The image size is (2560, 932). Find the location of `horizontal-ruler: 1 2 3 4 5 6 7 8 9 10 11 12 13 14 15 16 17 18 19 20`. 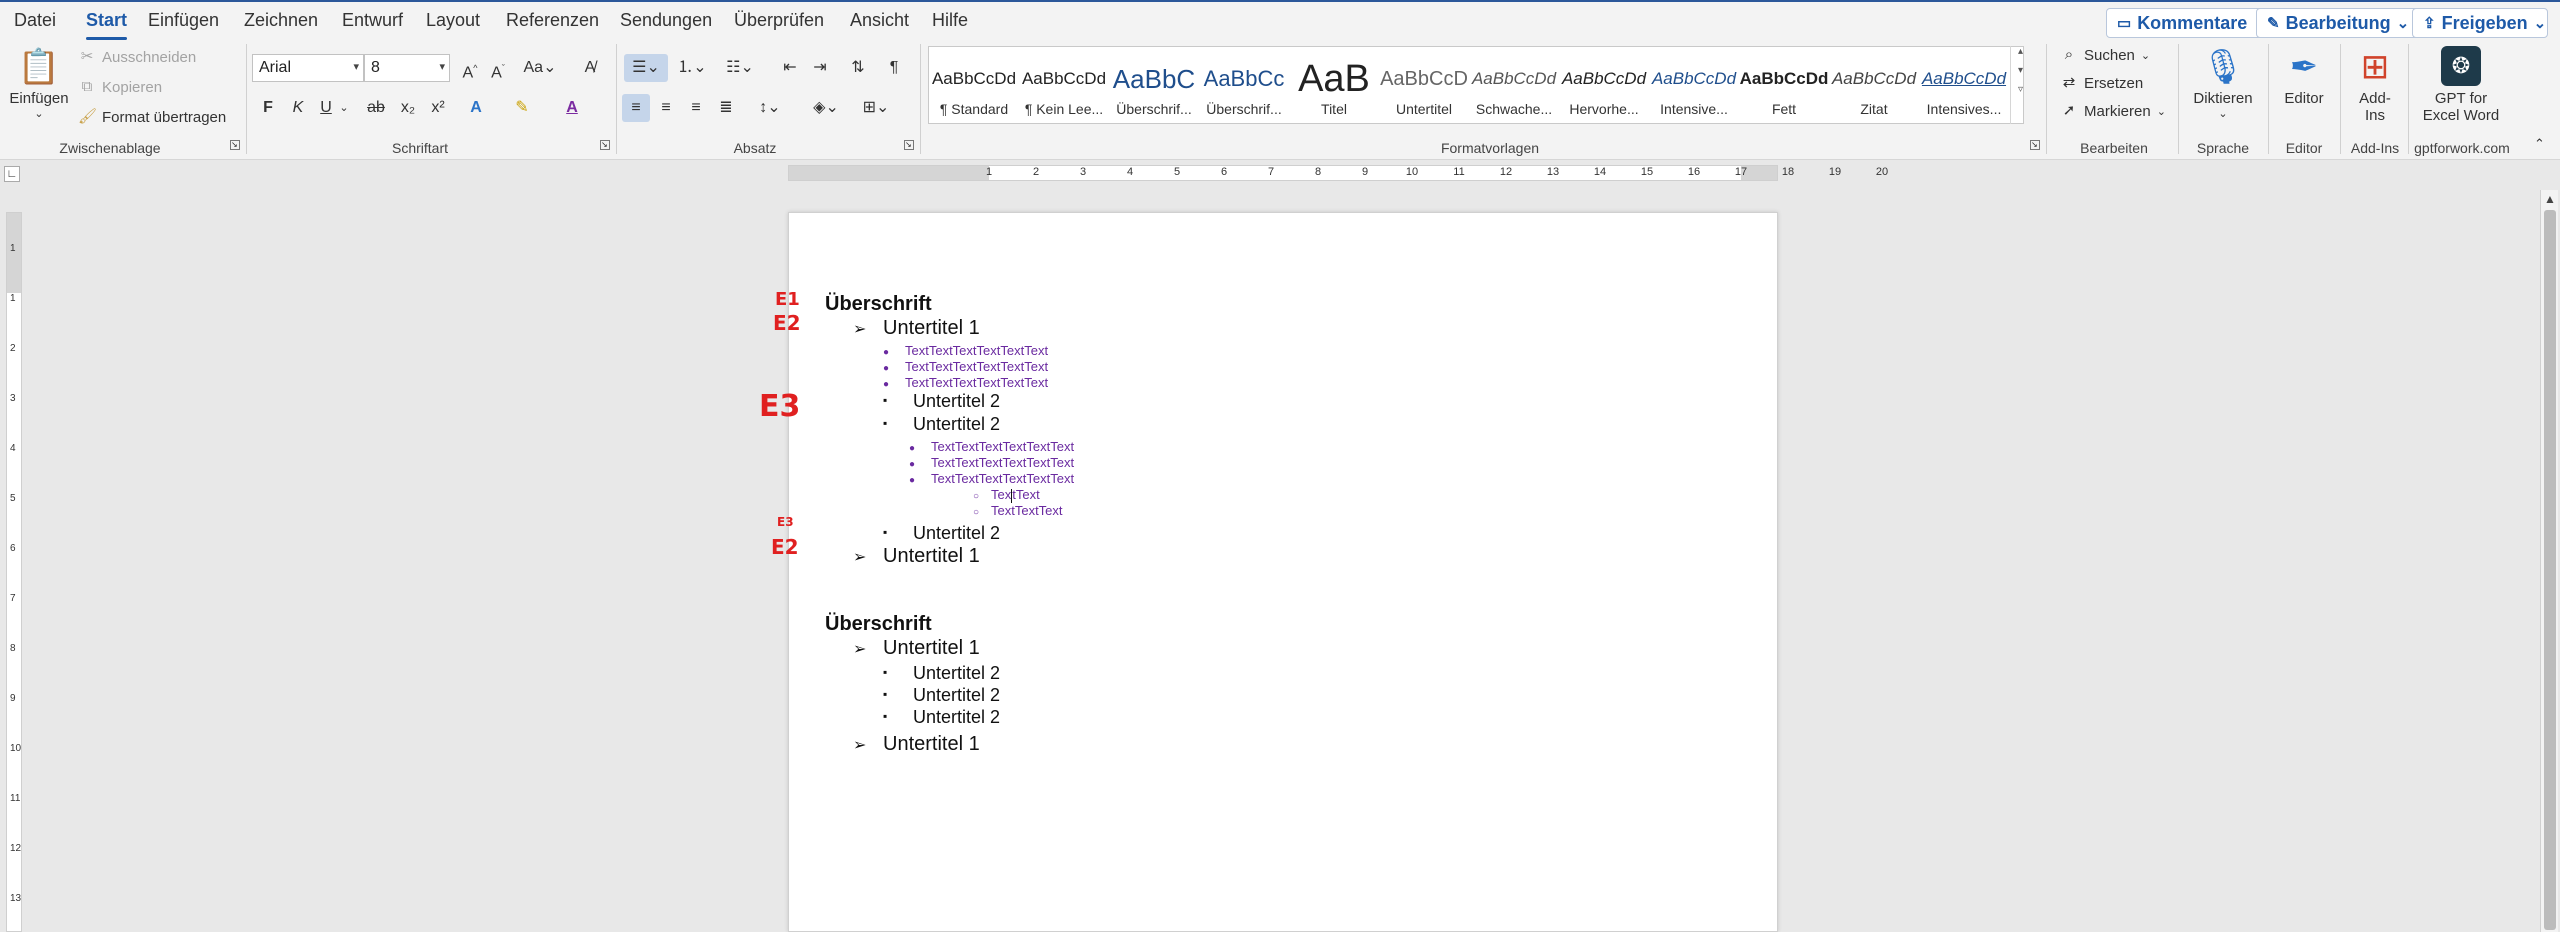

horizontal-ruler: 1 2 3 4 5 6 7 8 9 10 11 12 13 14 15 16 17 18 19 20 is located at coordinates (1338, 173).